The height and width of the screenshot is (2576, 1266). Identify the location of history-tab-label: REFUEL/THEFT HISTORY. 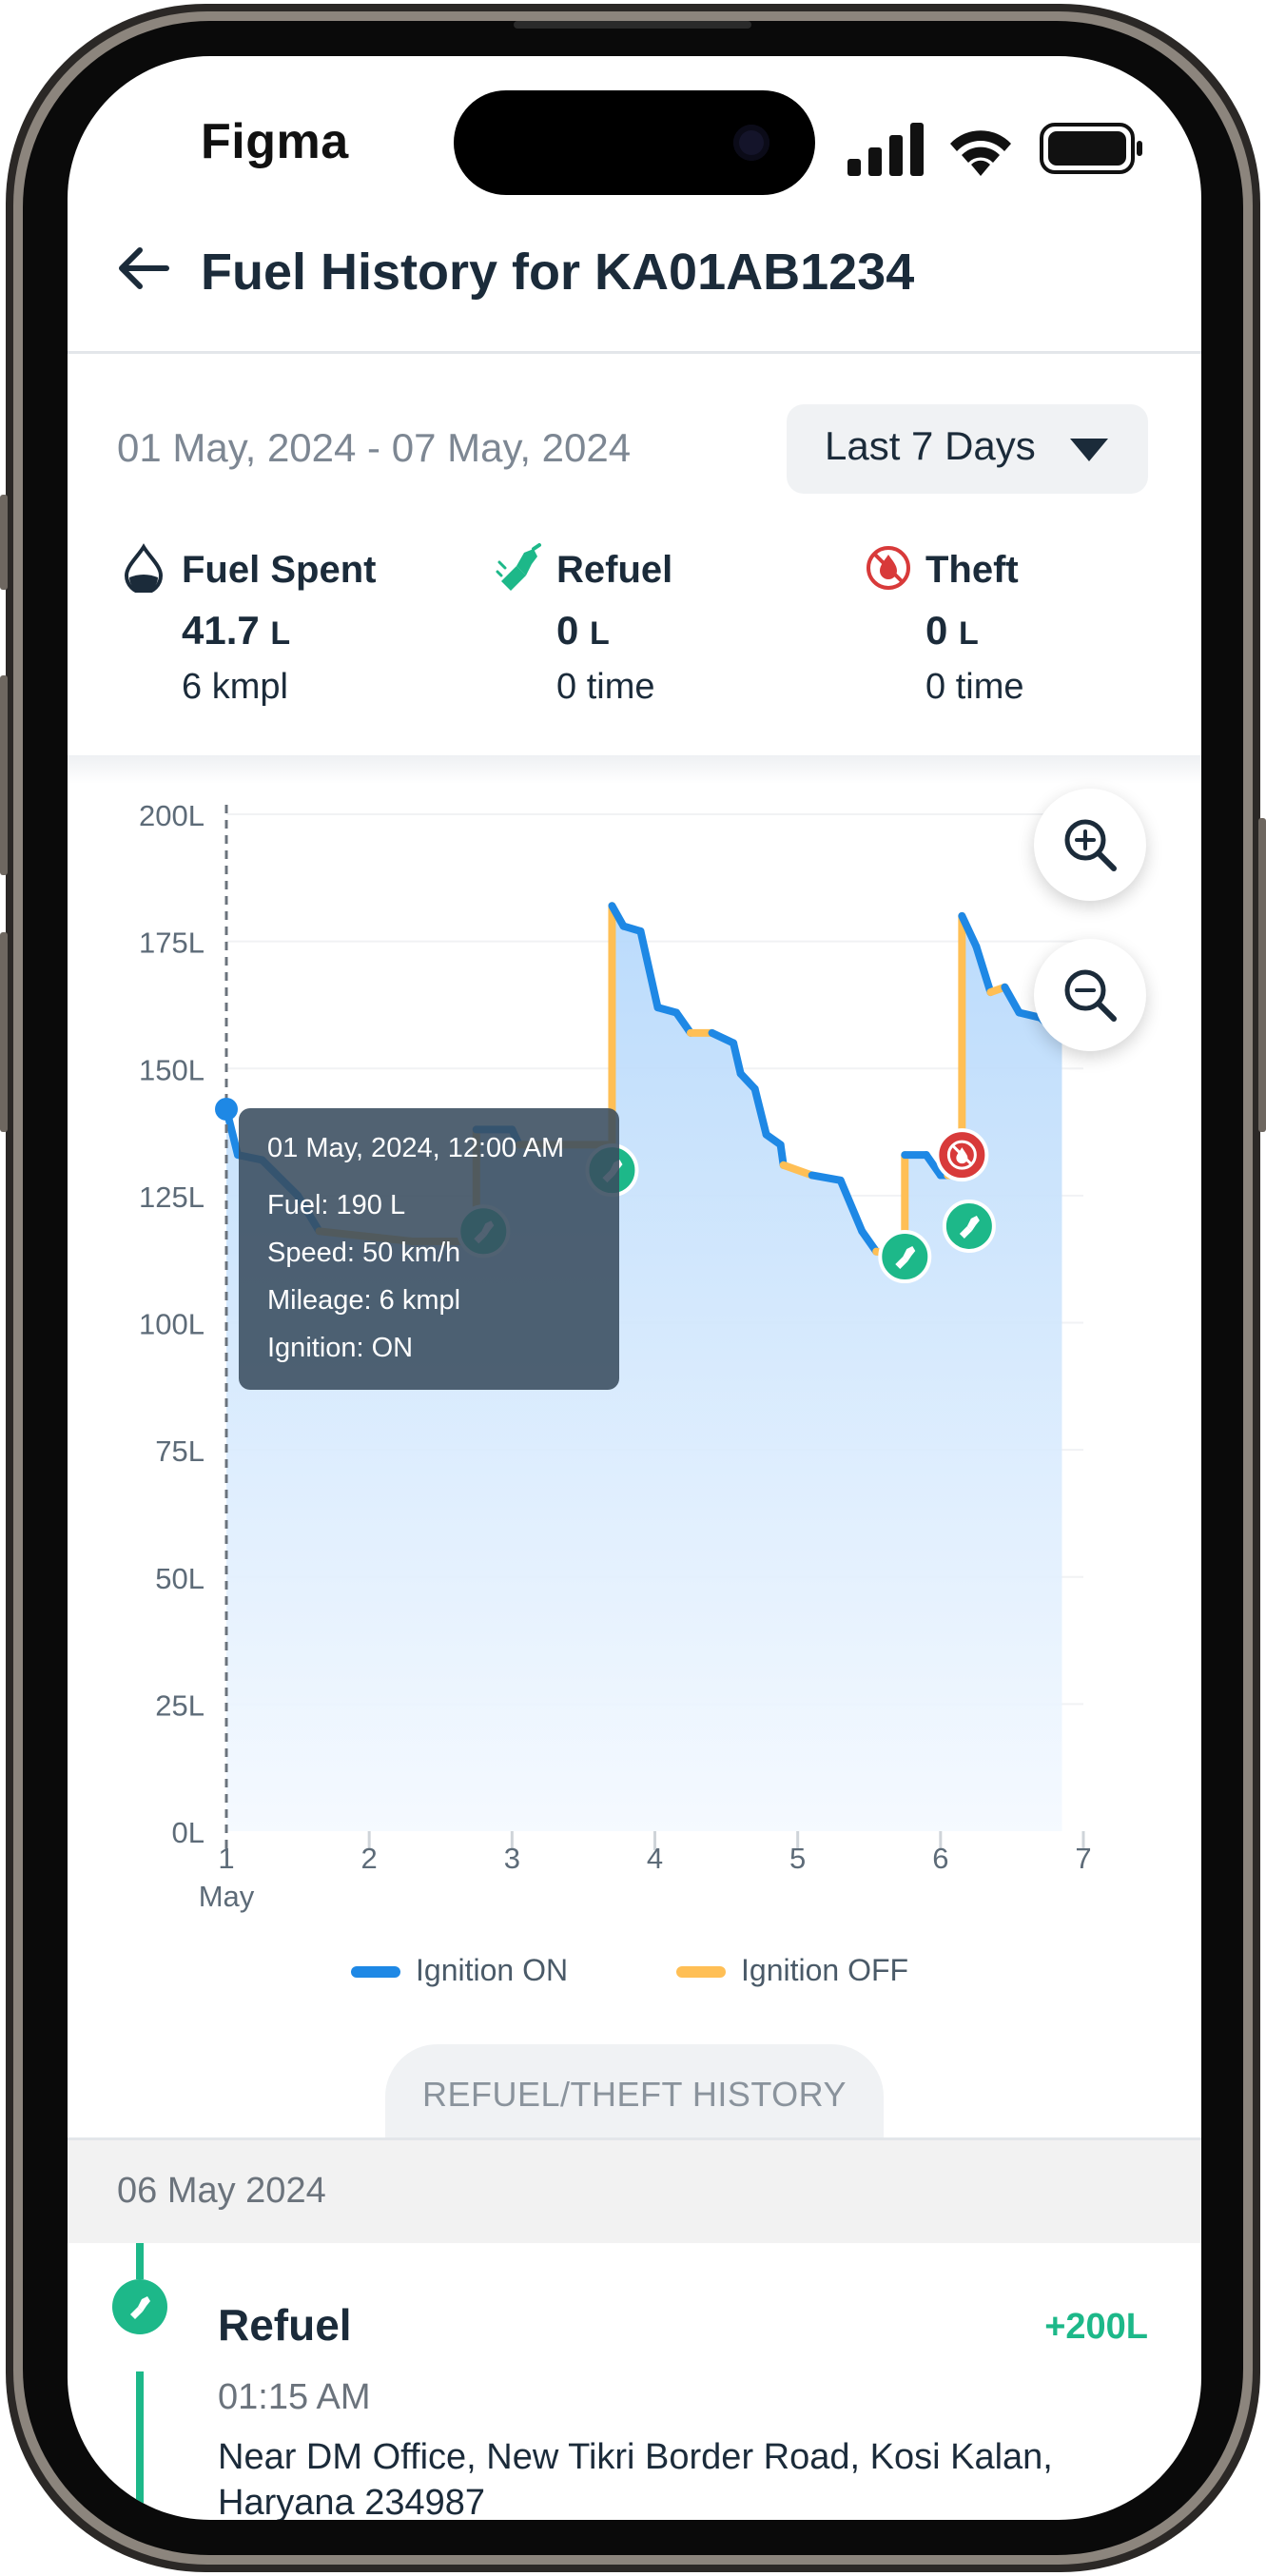
(634, 2094).